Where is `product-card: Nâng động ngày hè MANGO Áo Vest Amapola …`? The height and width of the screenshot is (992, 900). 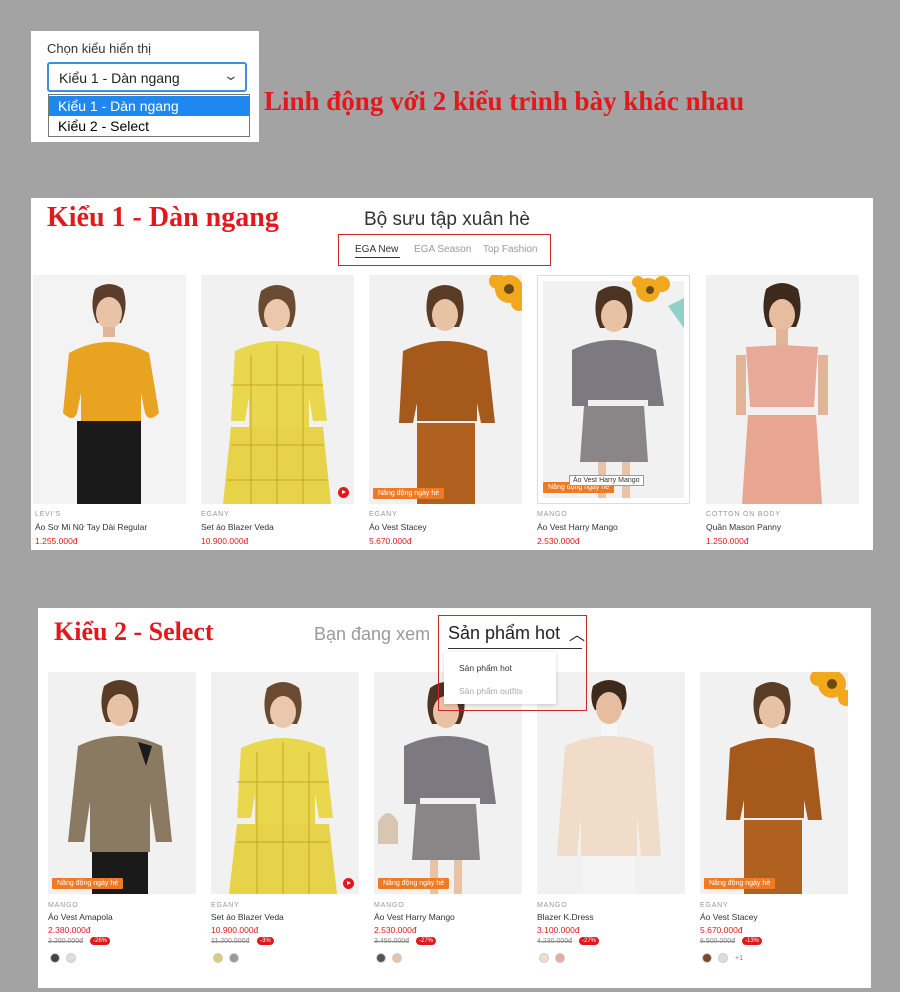
product-card: Nâng động ngày hè MANGO Áo Vest Amapola … is located at coordinates (122, 822).